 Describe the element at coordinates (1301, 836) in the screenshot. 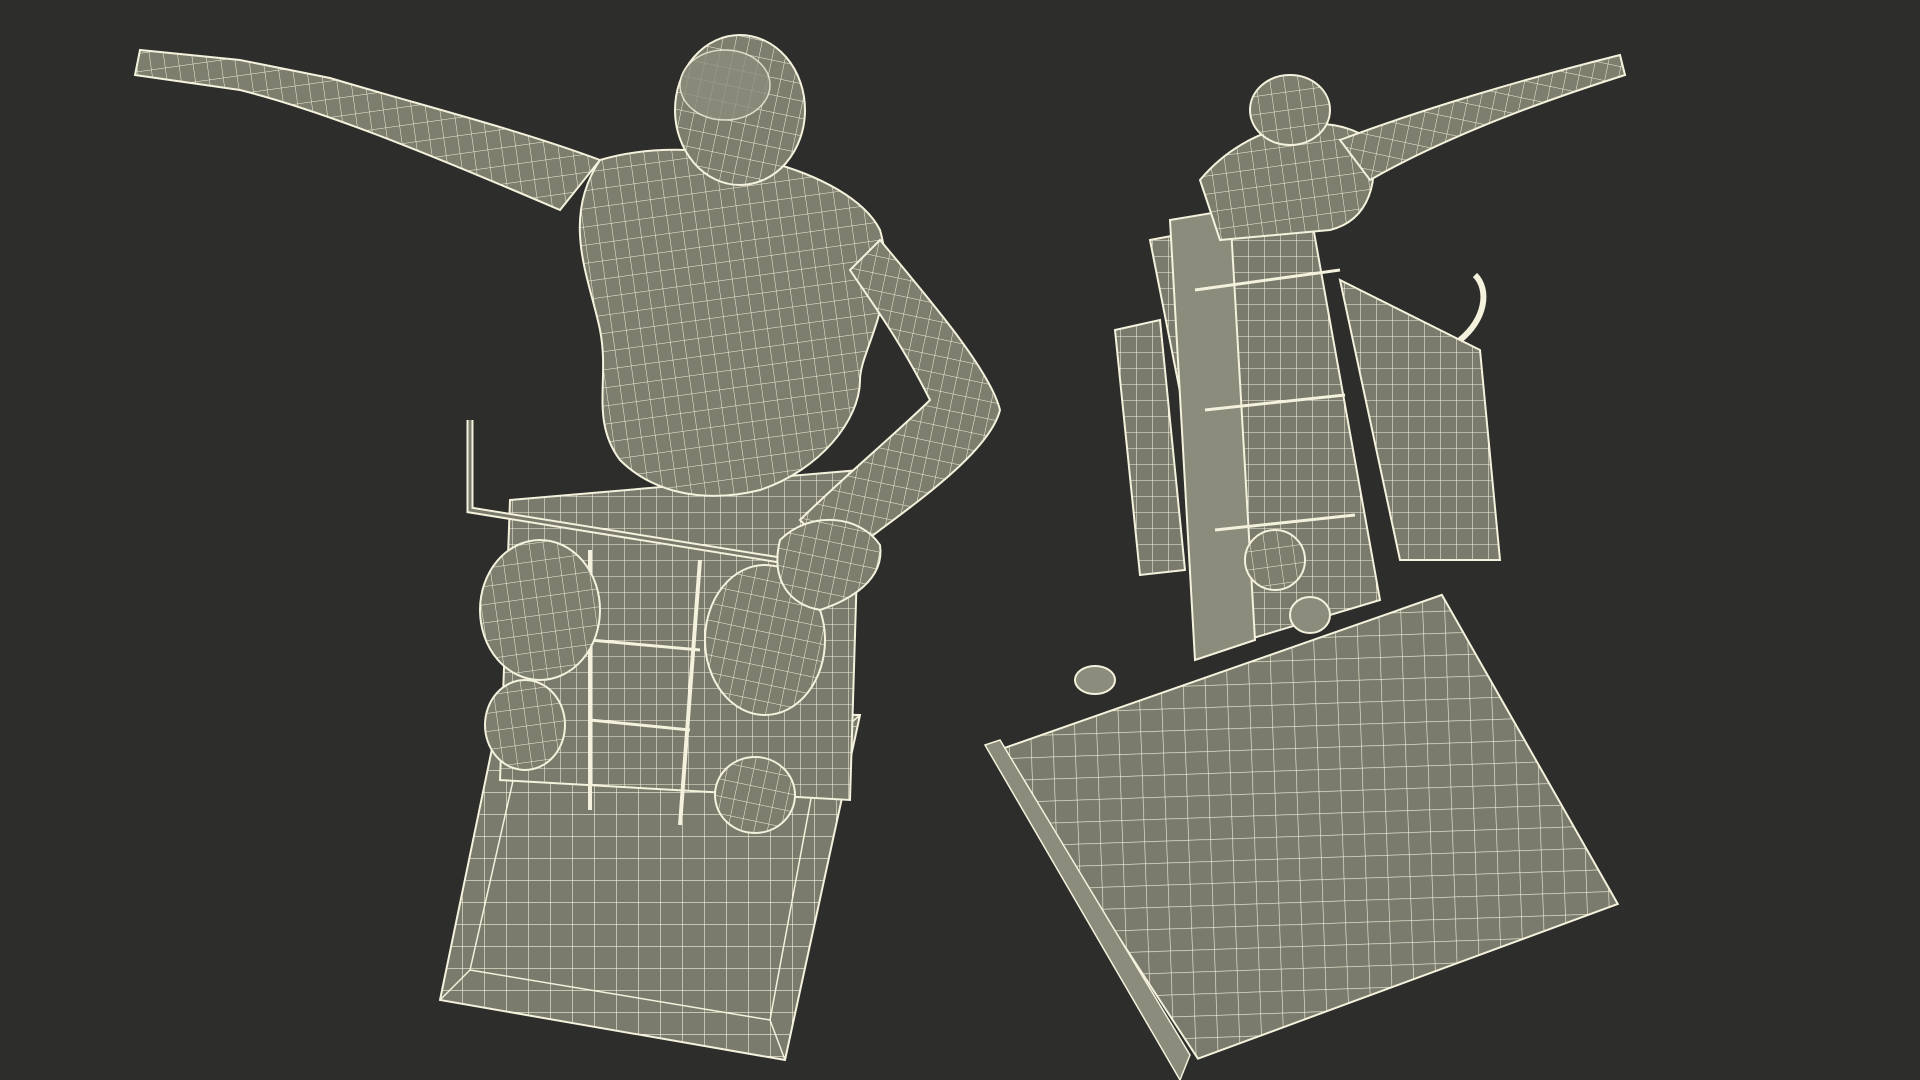

I see `angled-view-base-ramp` at that location.